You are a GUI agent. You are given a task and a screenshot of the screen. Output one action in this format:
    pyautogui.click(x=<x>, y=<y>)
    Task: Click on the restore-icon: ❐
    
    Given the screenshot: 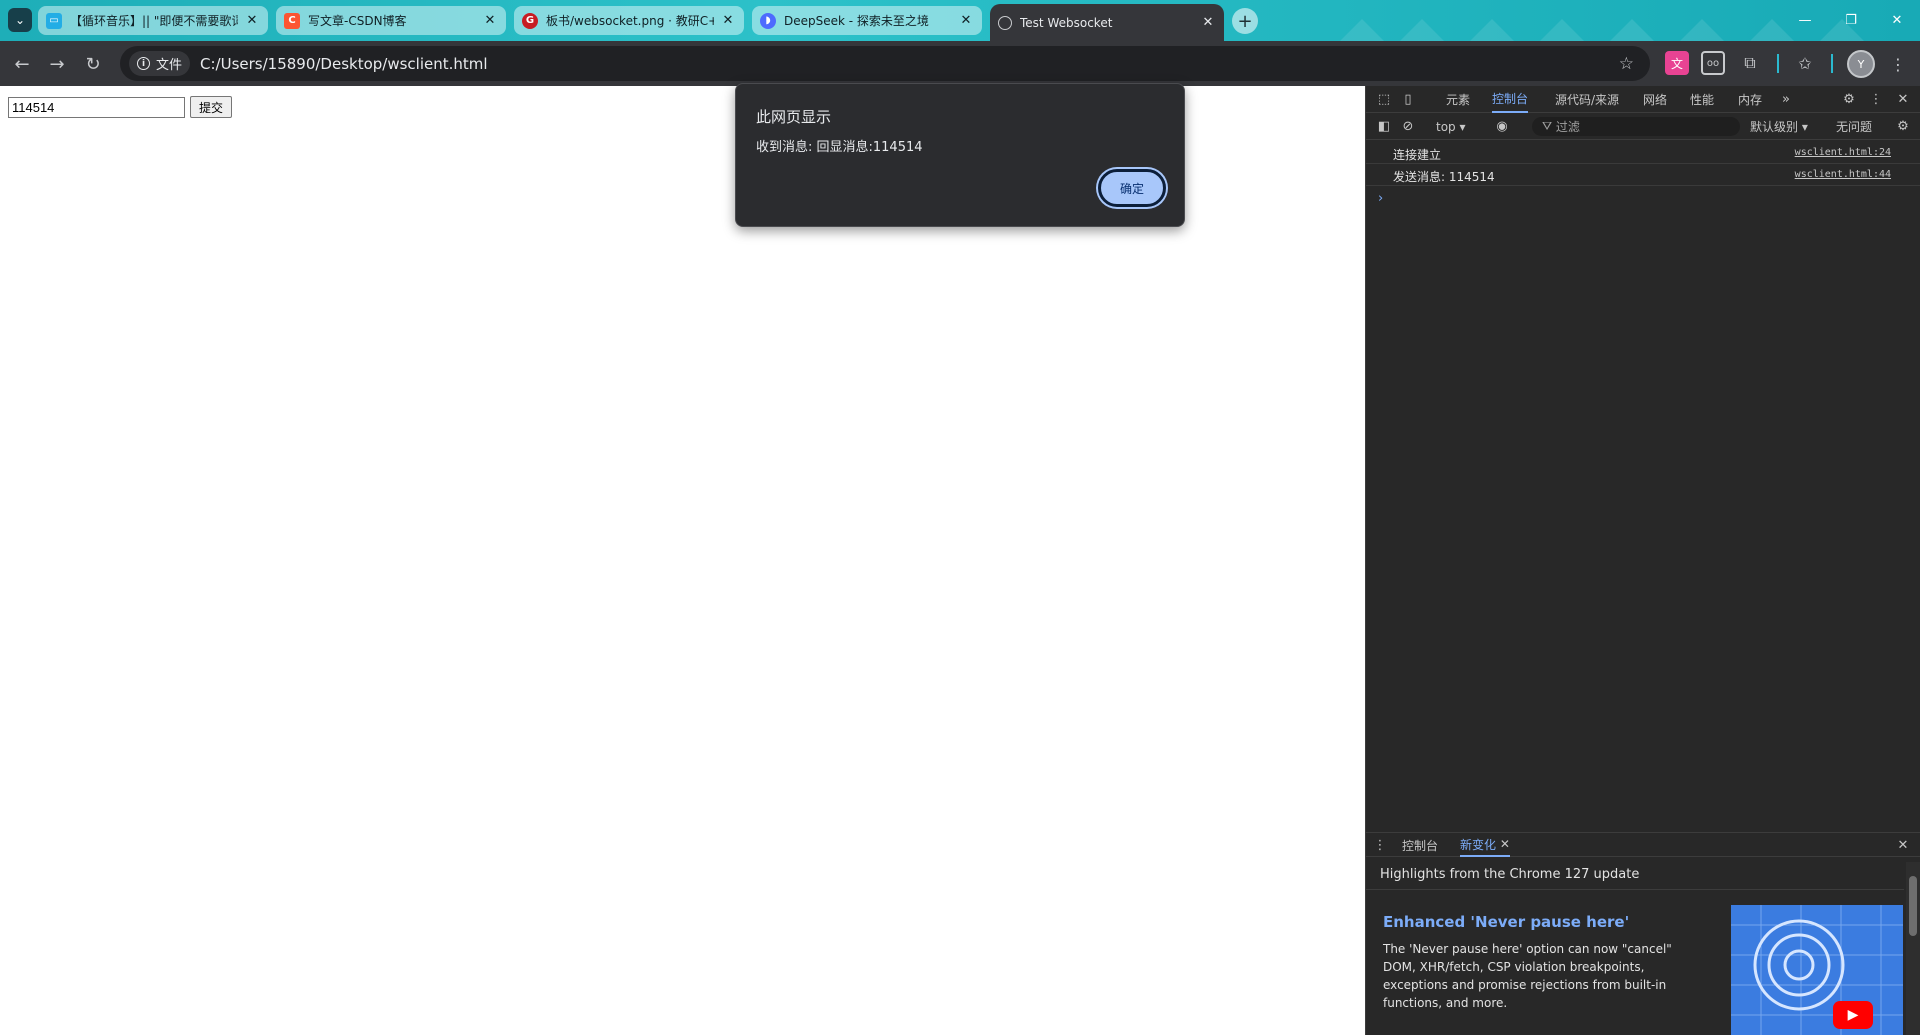 What is the action you would take?
    pyautogui.click(x=1851, y=20)
    